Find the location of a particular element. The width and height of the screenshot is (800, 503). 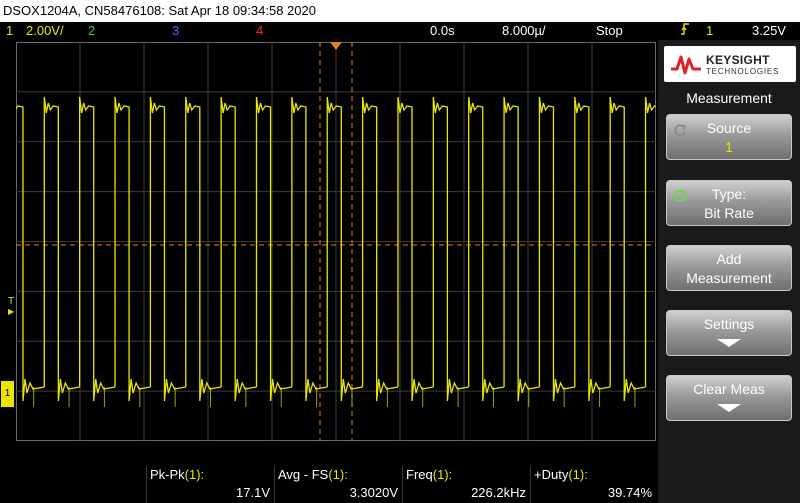

ch2-number: 2 is located at coordinates (91, 31).